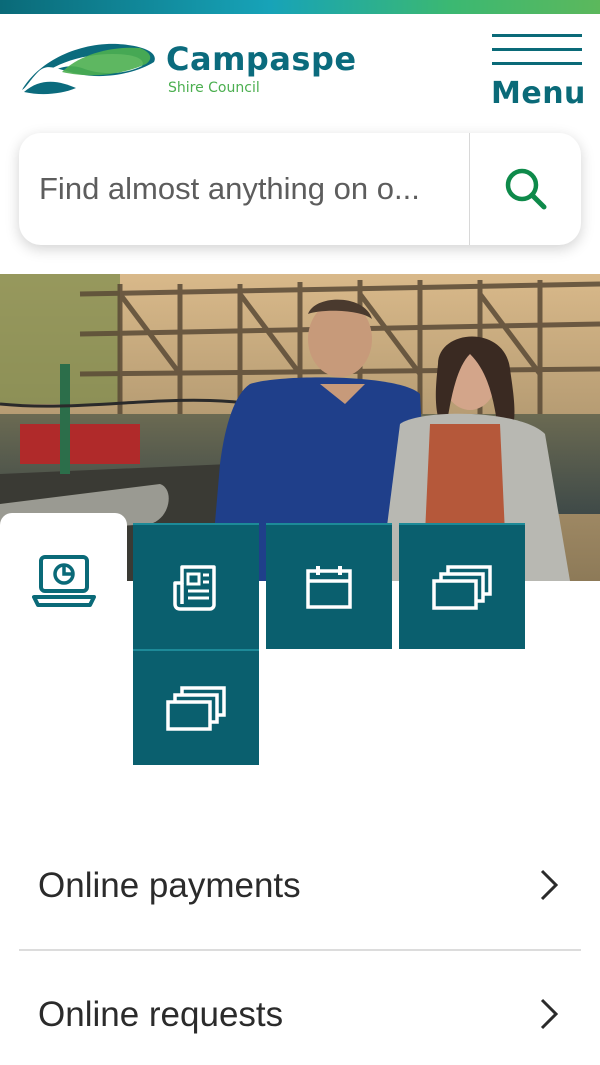 The width and height of the screenshot is (600, 1065). Describe the element at coordinates (244, 189) in the screenshot. I see `search-input` at that location.